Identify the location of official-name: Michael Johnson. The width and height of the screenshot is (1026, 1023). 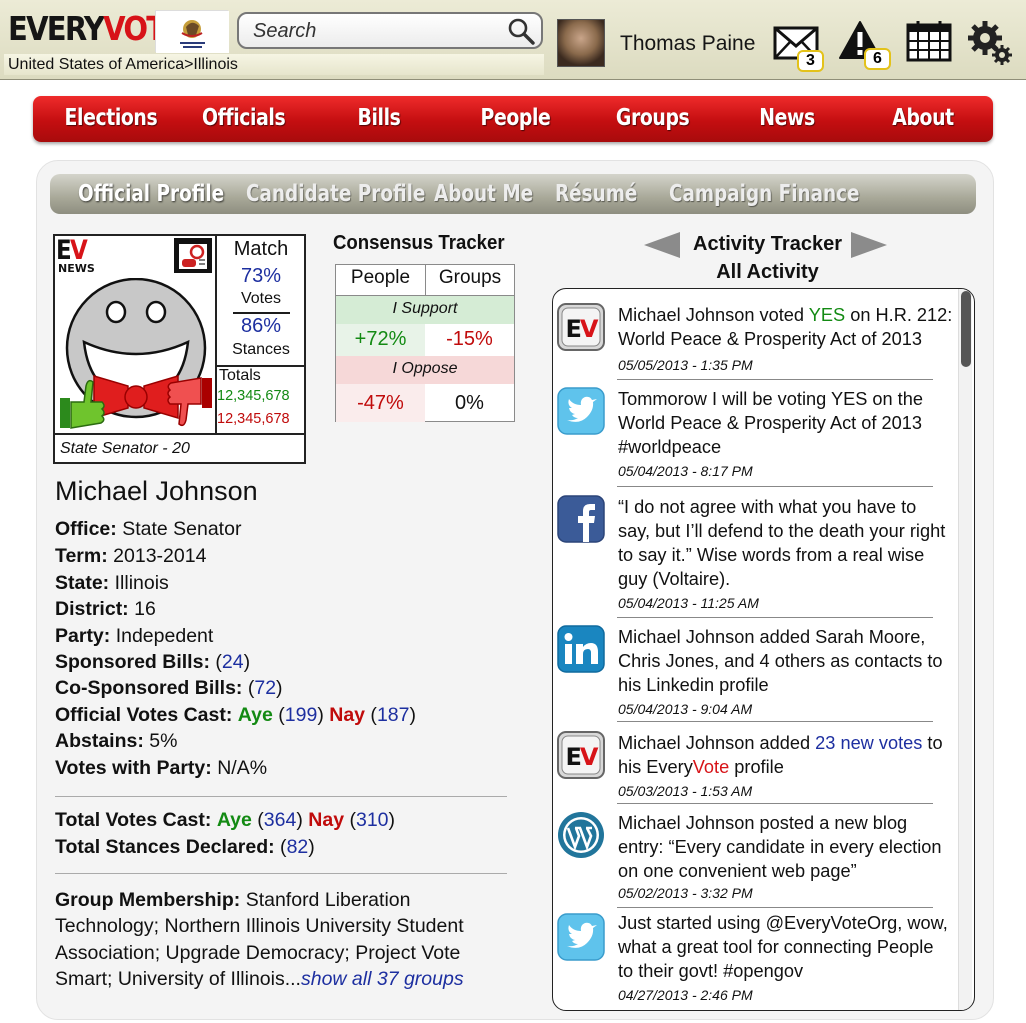
(156, 491).